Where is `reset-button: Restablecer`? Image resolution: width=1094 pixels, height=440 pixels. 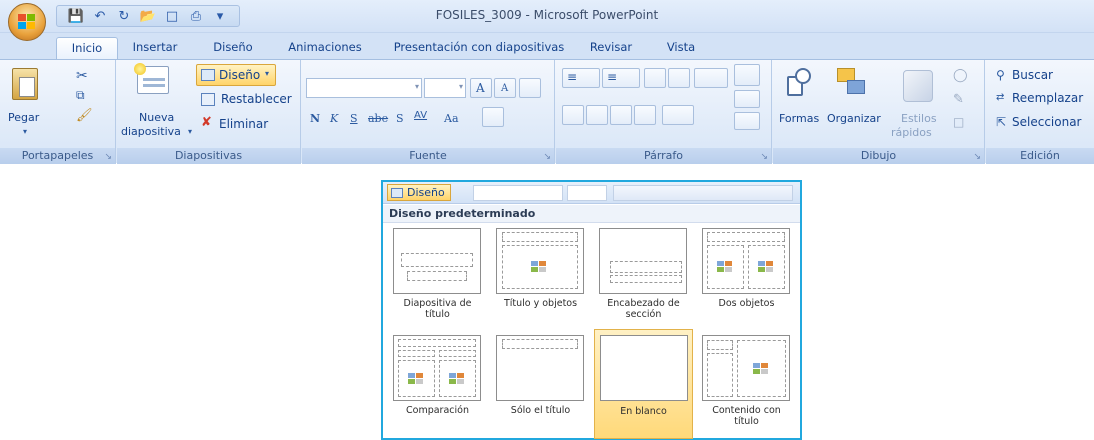 reset-button: Restablecer is located at coordinates (256, 99).